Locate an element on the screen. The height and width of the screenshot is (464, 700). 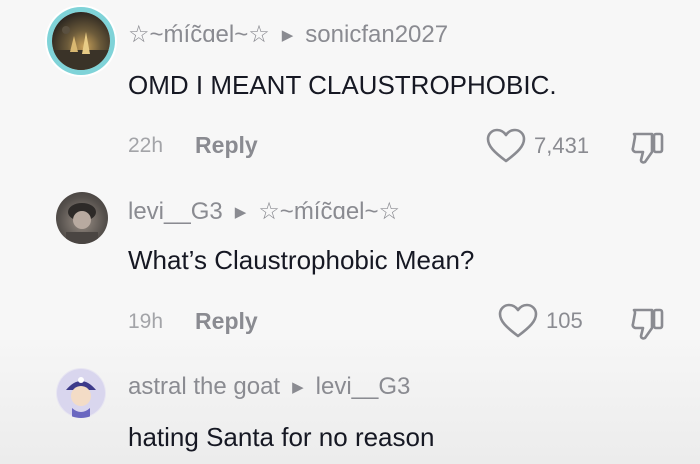
comment-text: OMD I MEANT CLAUSTROPHOBIC. is located at coordinates (342, 85).